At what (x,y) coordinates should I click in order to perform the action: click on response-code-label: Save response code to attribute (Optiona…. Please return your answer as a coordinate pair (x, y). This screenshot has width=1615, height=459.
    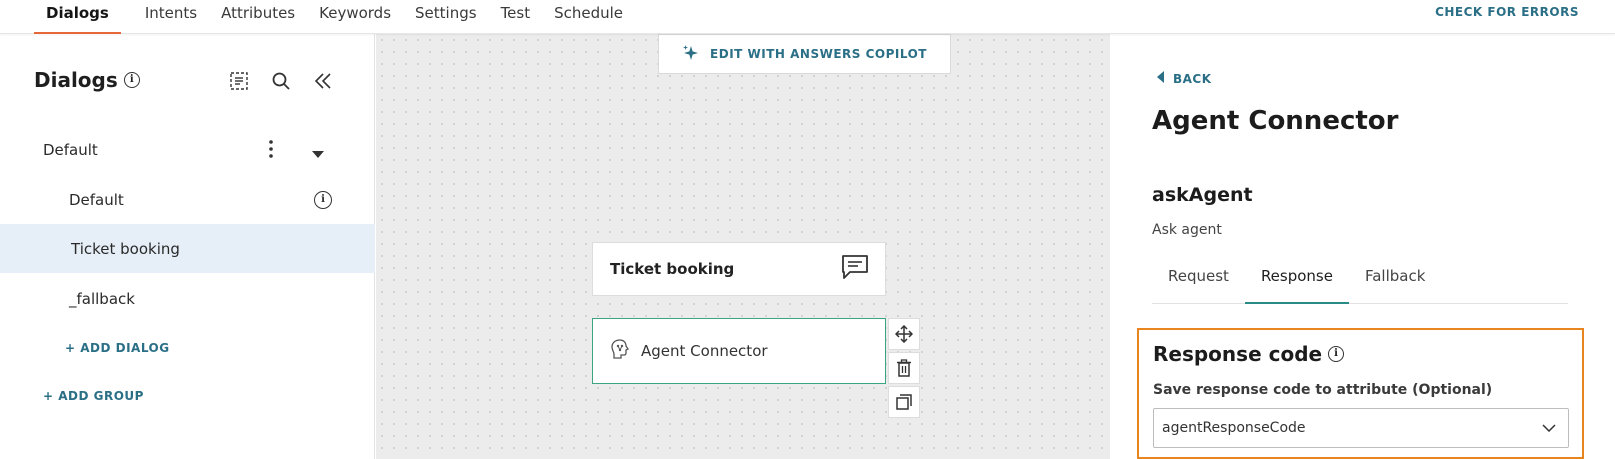
    Looking at the image, I should click on (1323, 390).